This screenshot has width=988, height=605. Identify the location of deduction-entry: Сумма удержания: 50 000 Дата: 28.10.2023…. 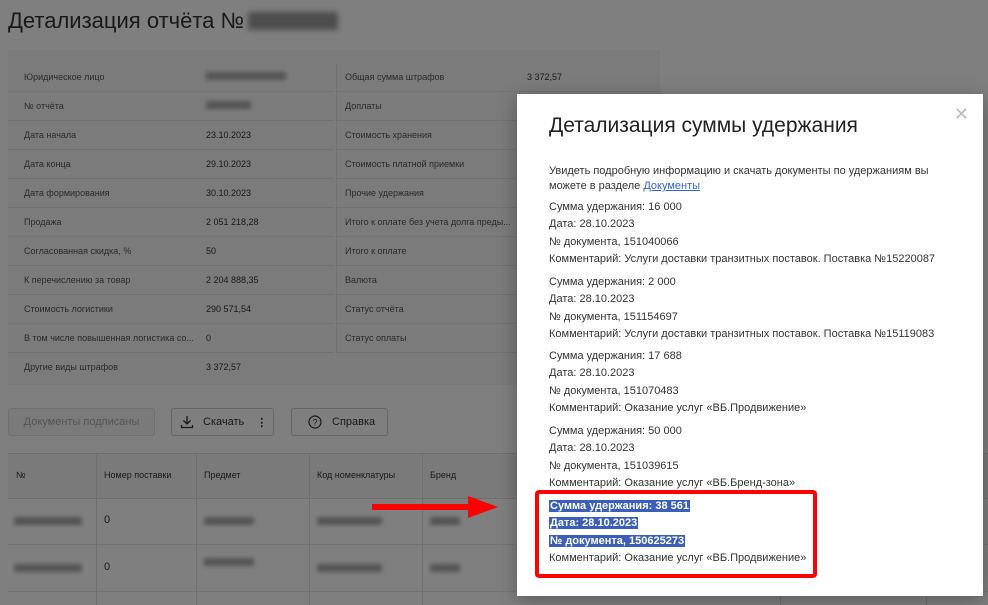
(672, 457).